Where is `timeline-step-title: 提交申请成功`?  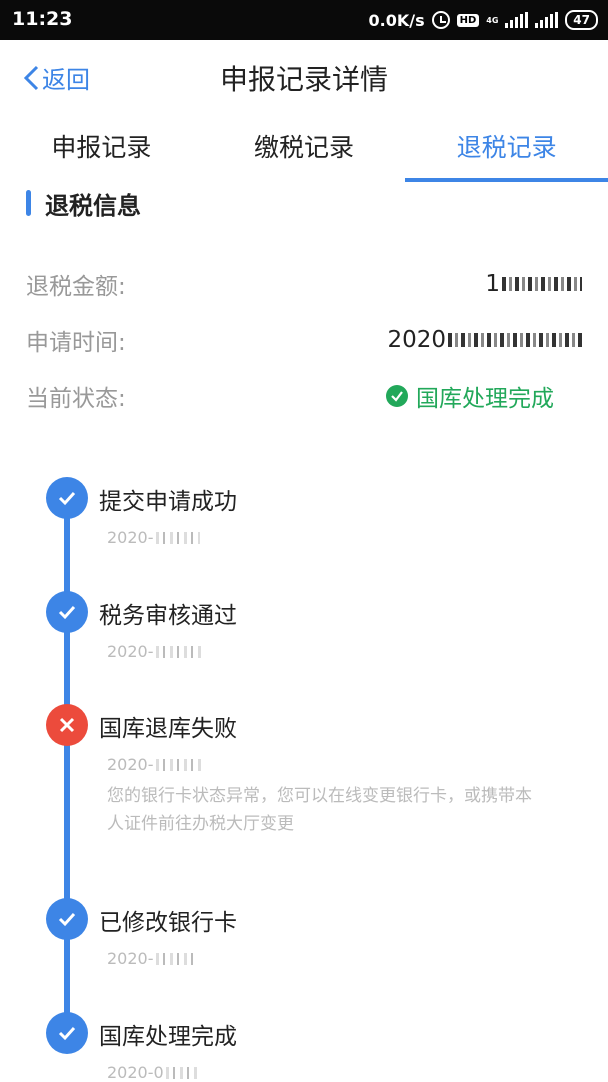 timeline-step-title: 提交申请成功 is located at coordinates (168, 502).